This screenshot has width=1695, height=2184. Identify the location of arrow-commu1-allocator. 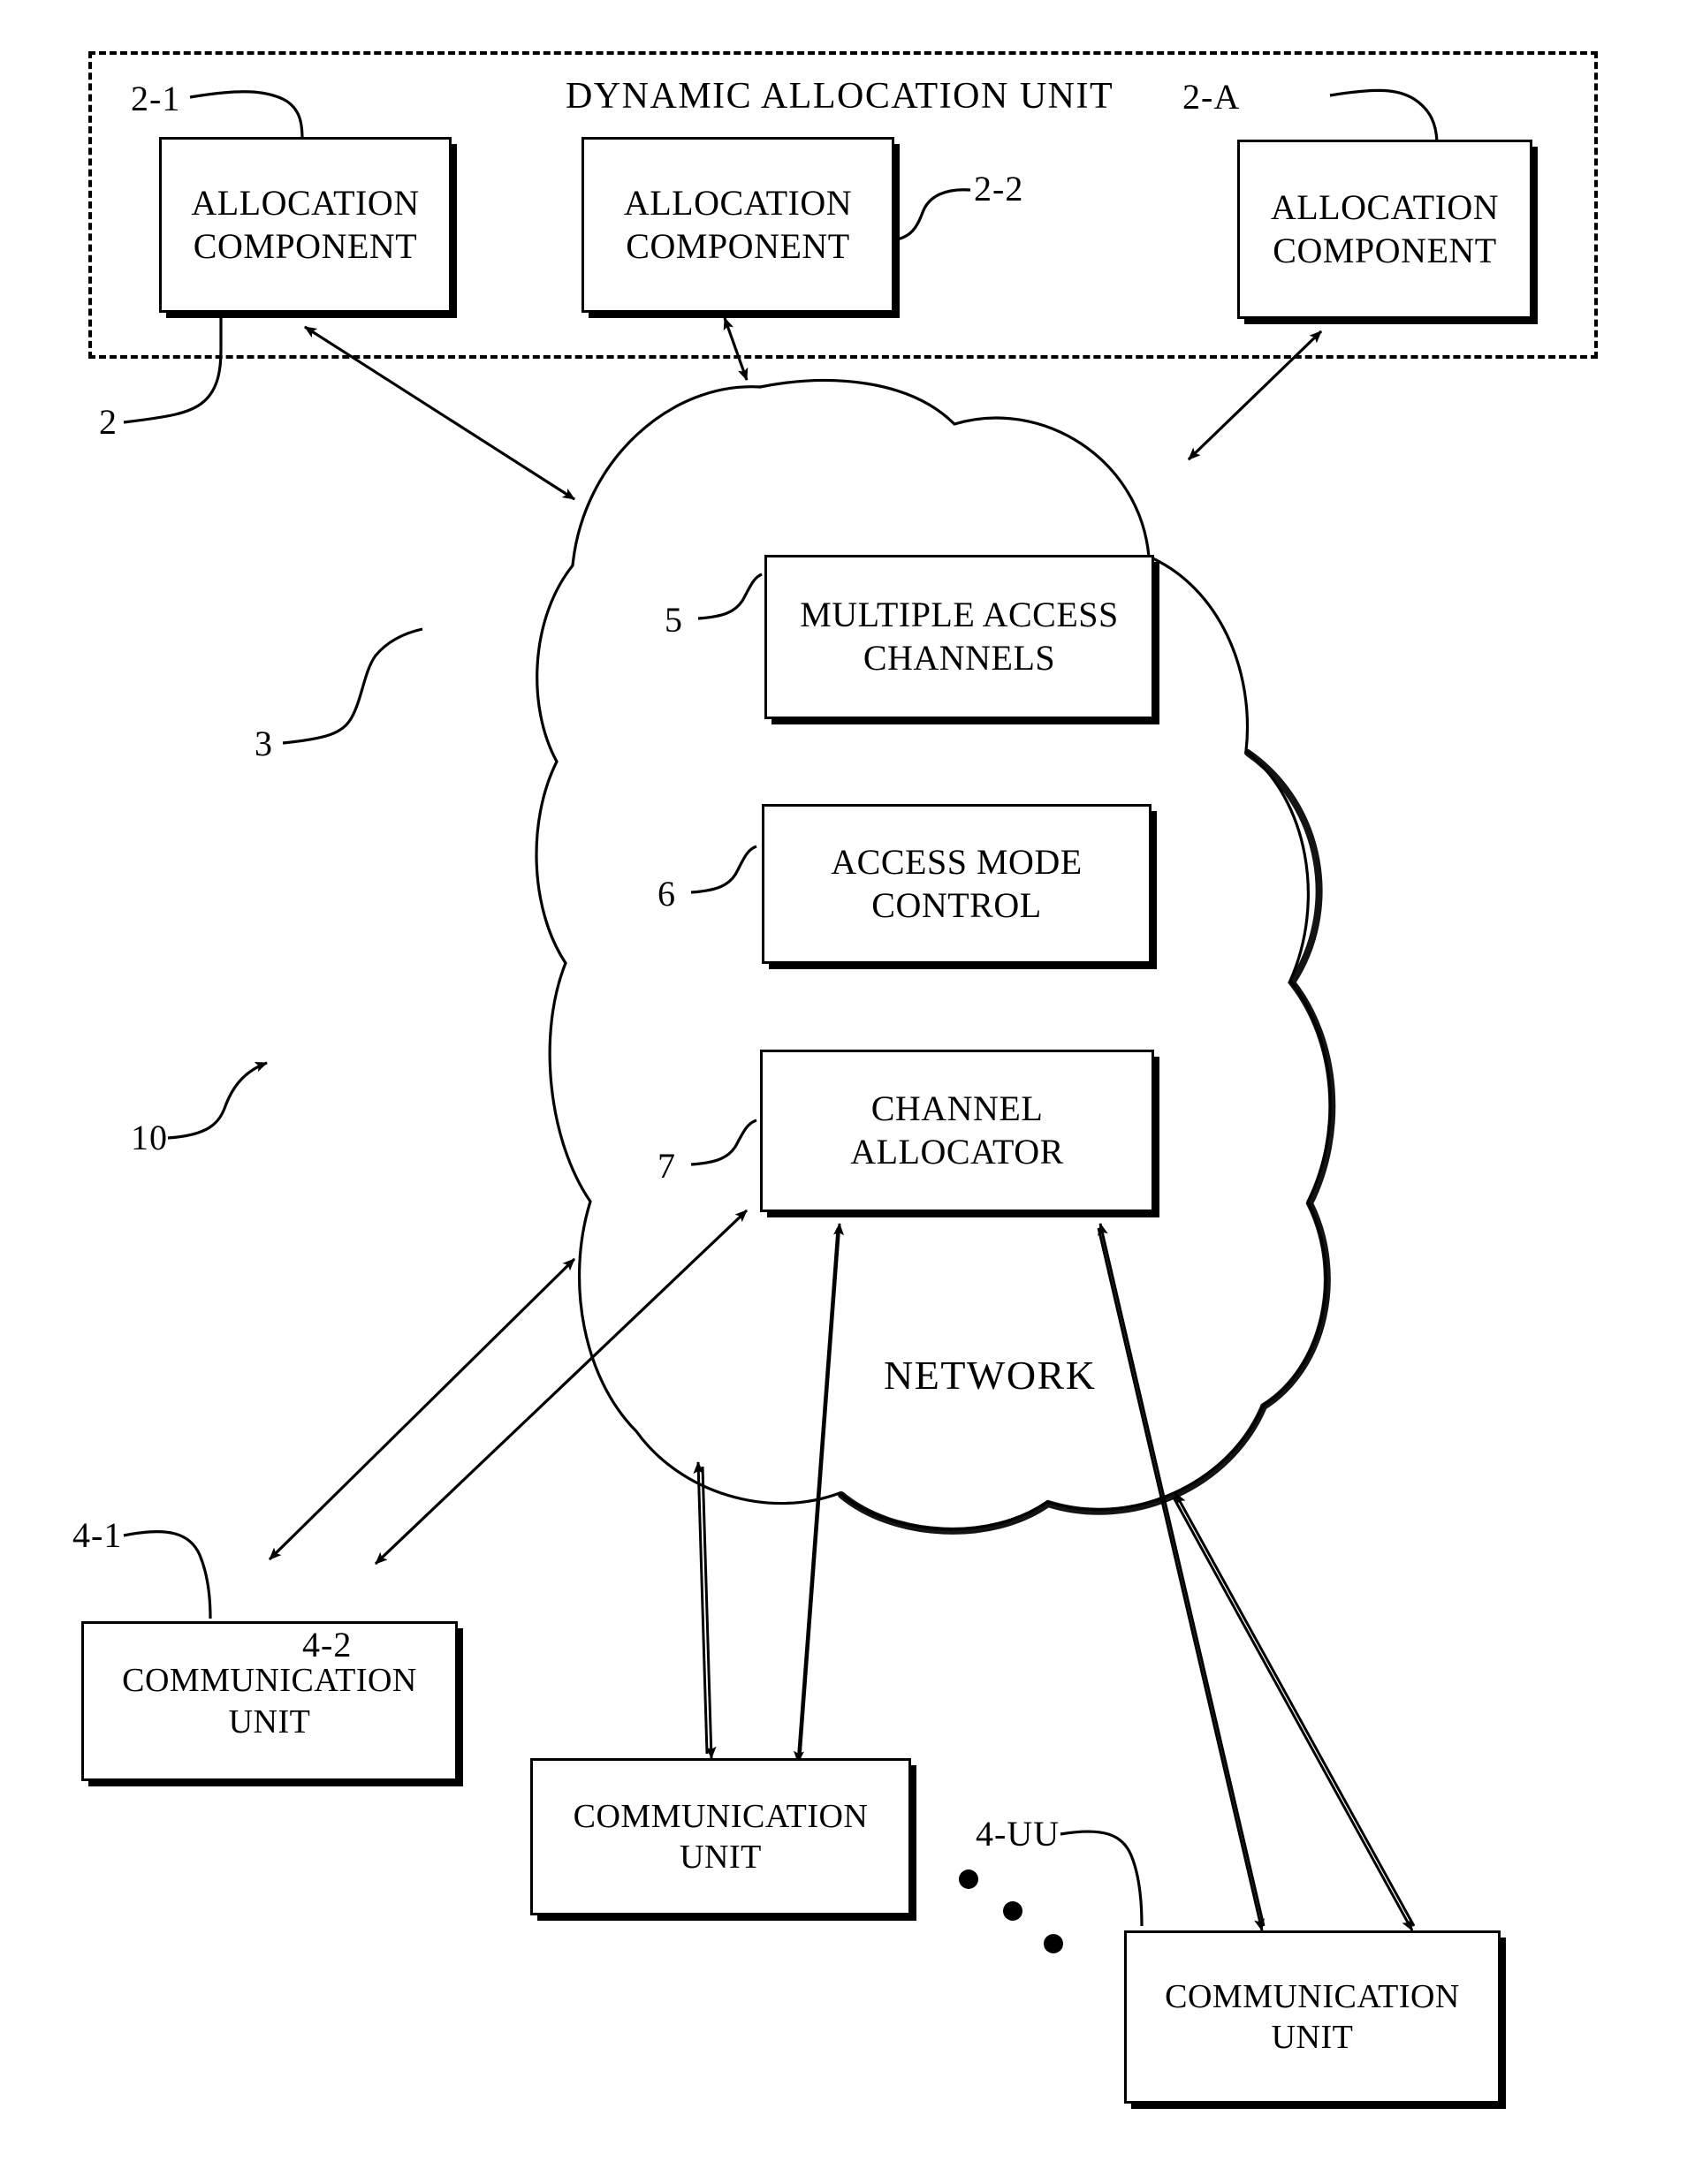
(561, 1387).